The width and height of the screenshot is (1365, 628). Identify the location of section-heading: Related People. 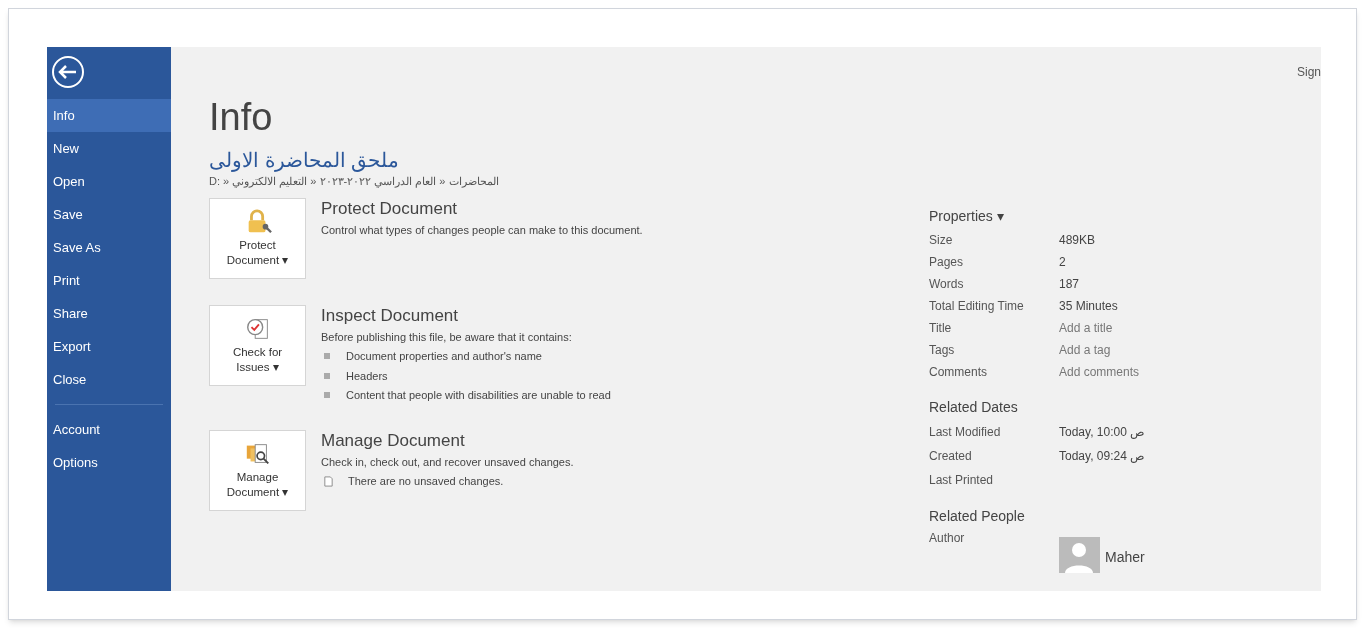
(977, 516).